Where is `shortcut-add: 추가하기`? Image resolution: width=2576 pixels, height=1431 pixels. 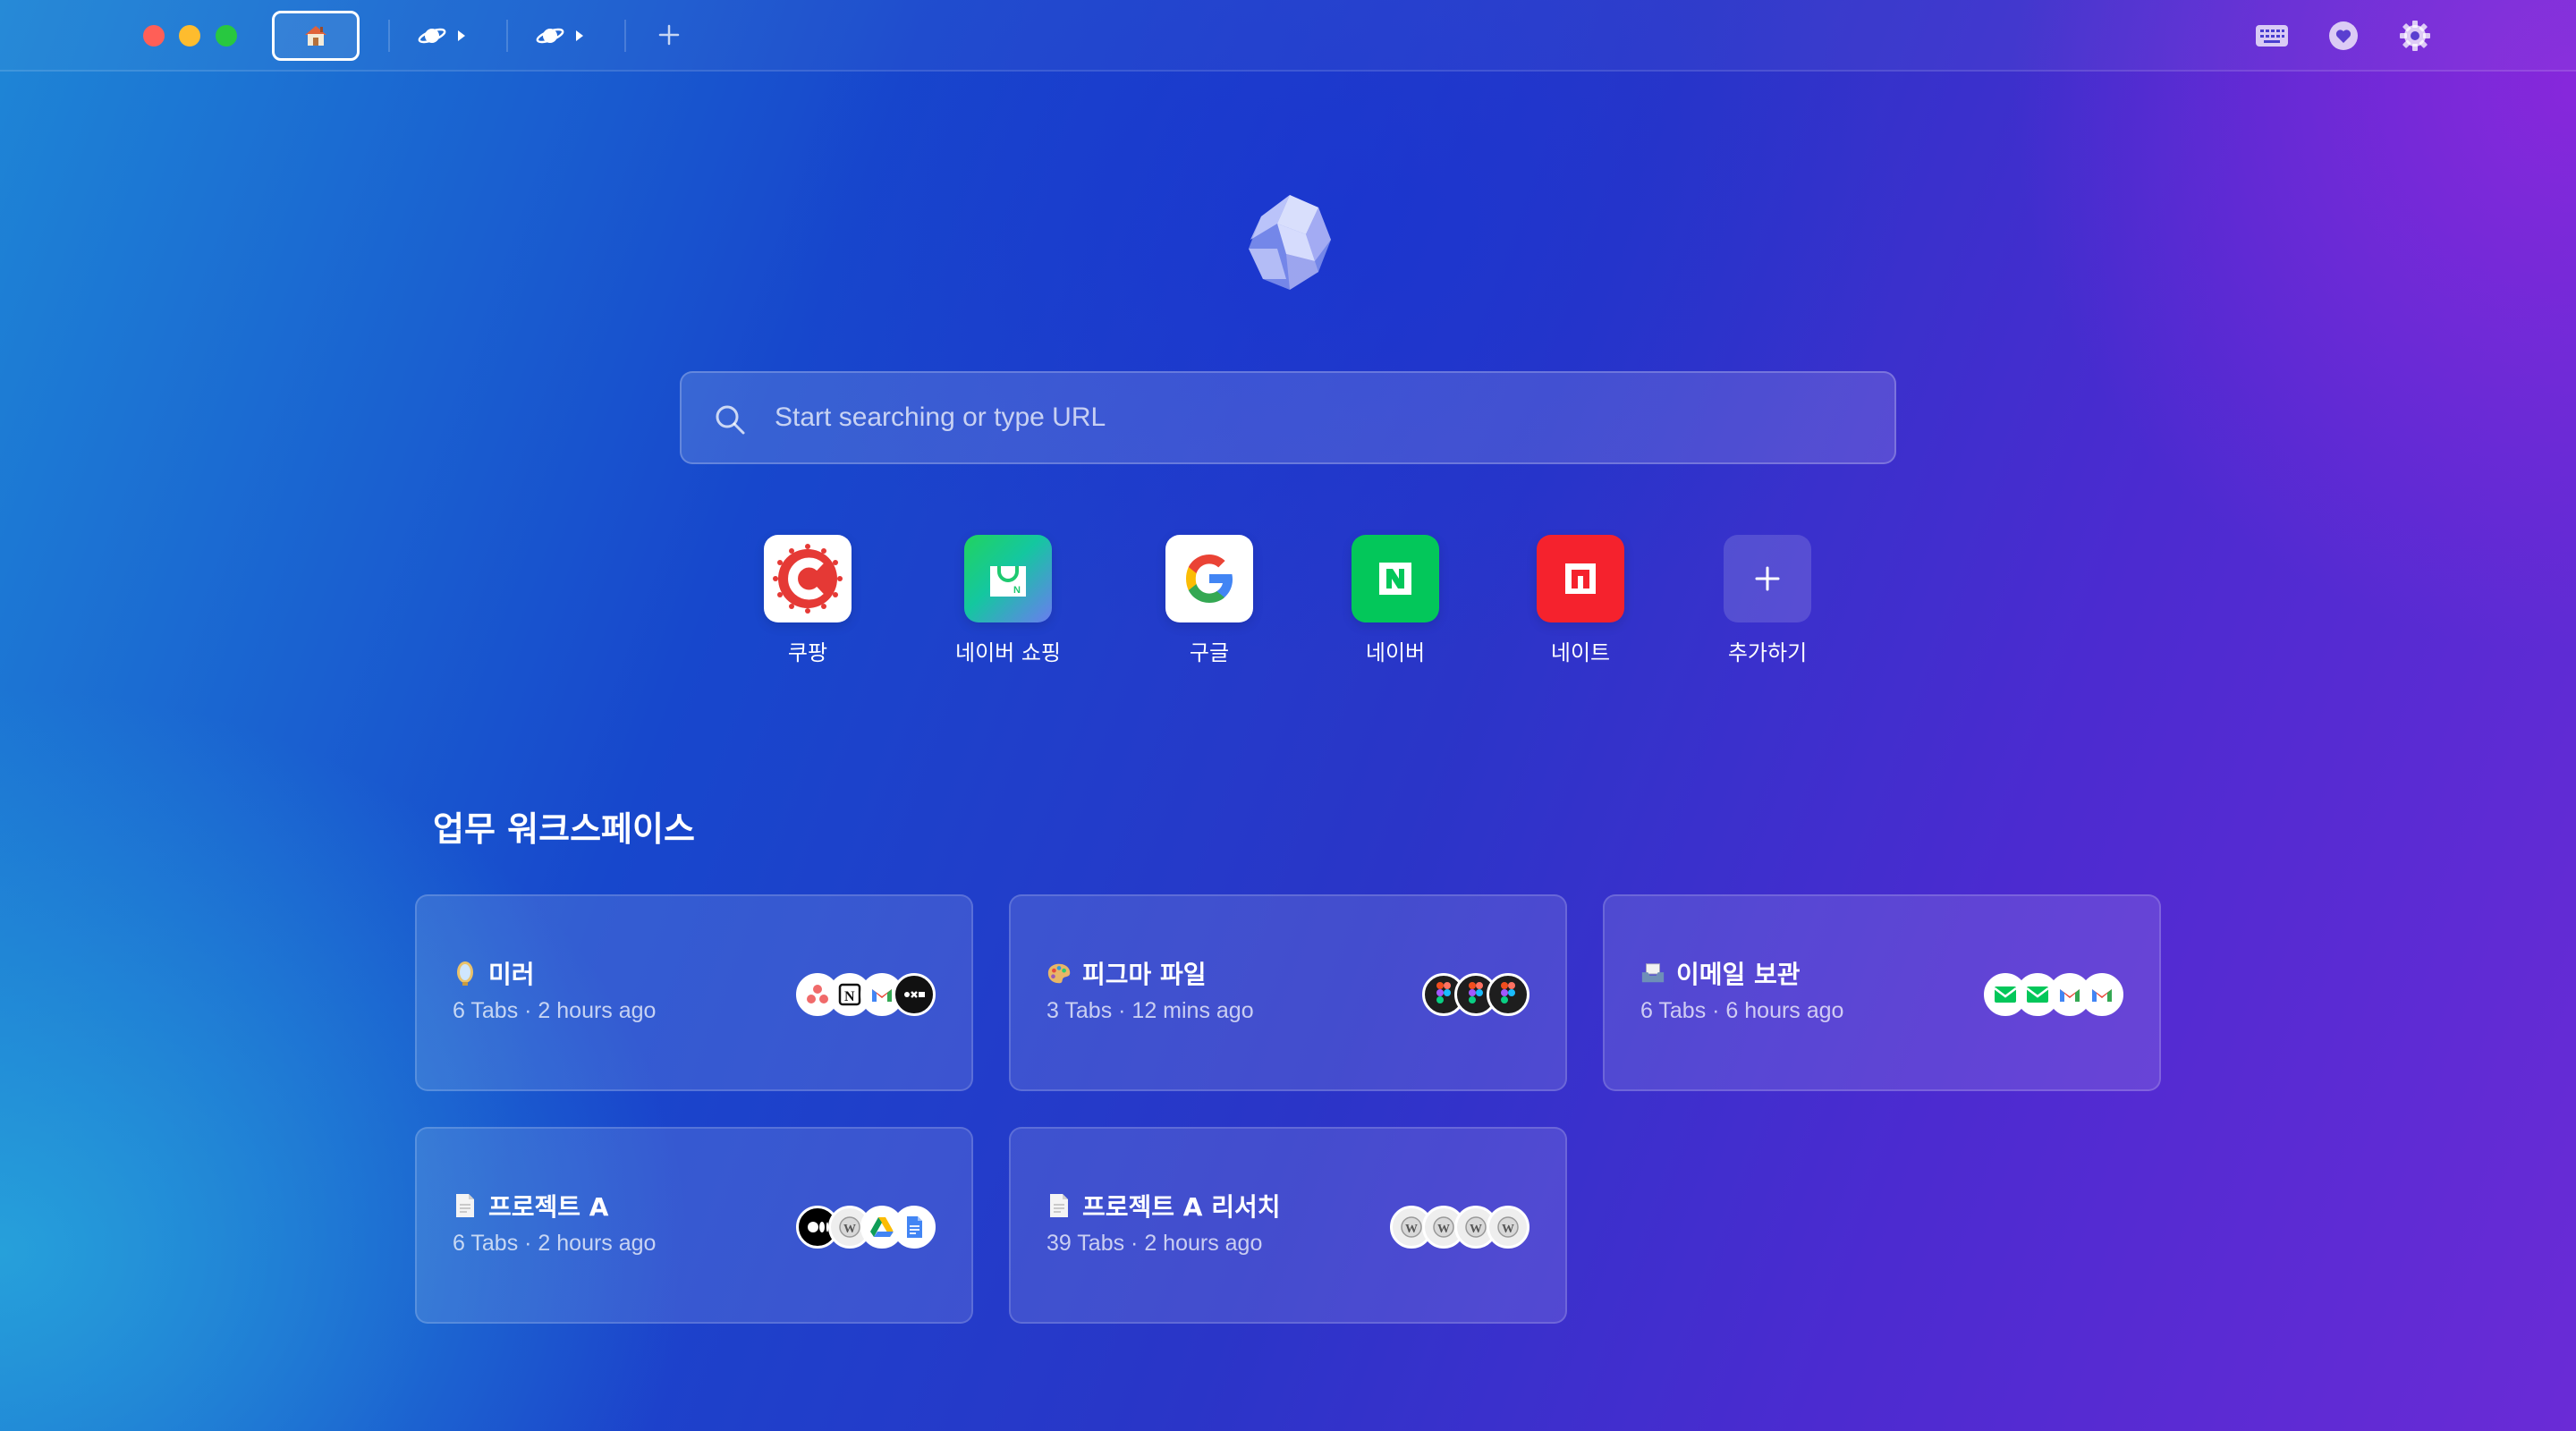 shortcut-add: 추가하기 is located at coordinates (1767, 601).